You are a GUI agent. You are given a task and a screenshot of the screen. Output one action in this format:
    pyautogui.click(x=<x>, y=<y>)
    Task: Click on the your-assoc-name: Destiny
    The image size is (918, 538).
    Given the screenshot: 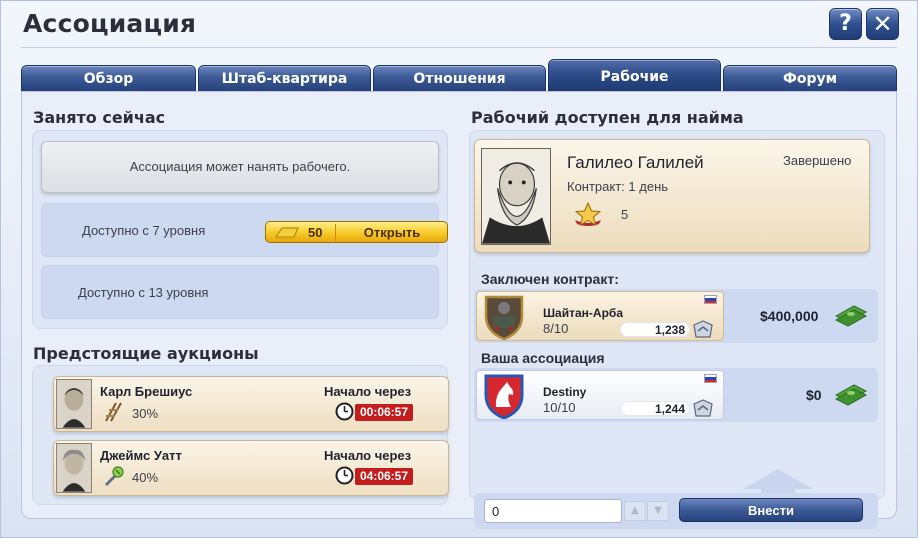 What is the action you would take?
    pyautogui.click(x=565, y=392)
    